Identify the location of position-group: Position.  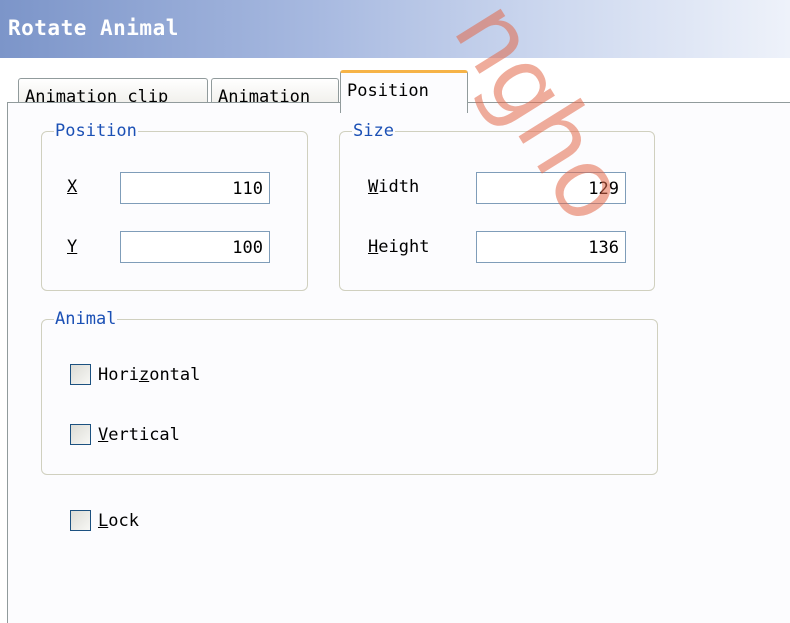
(174, 206).